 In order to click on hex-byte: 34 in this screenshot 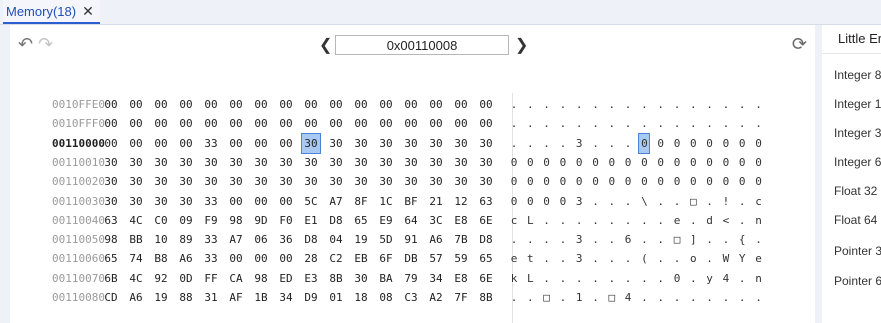, I will do `click(286, 297)`.